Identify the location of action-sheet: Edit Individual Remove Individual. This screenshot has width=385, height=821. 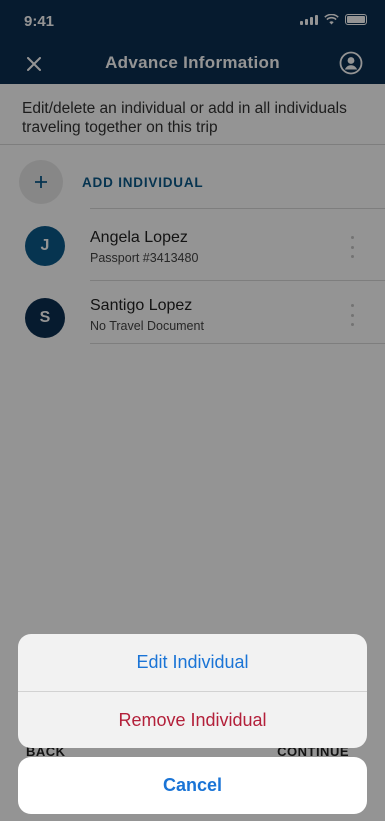
(192, 691).